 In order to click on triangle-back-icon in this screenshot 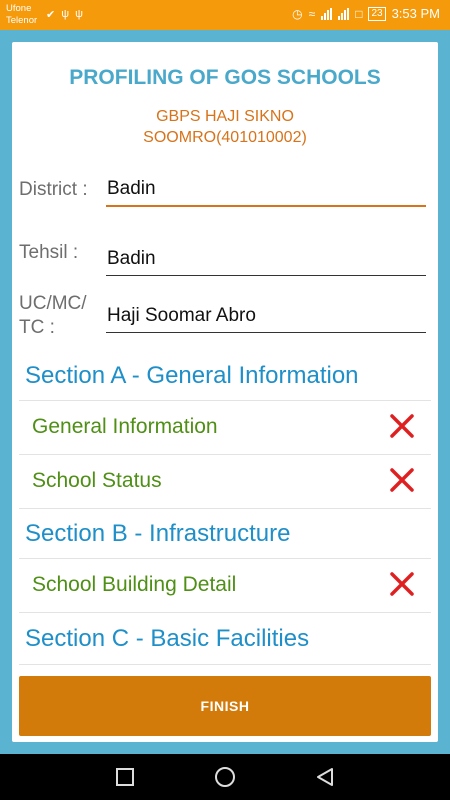, I will do `click(325, 777)`.